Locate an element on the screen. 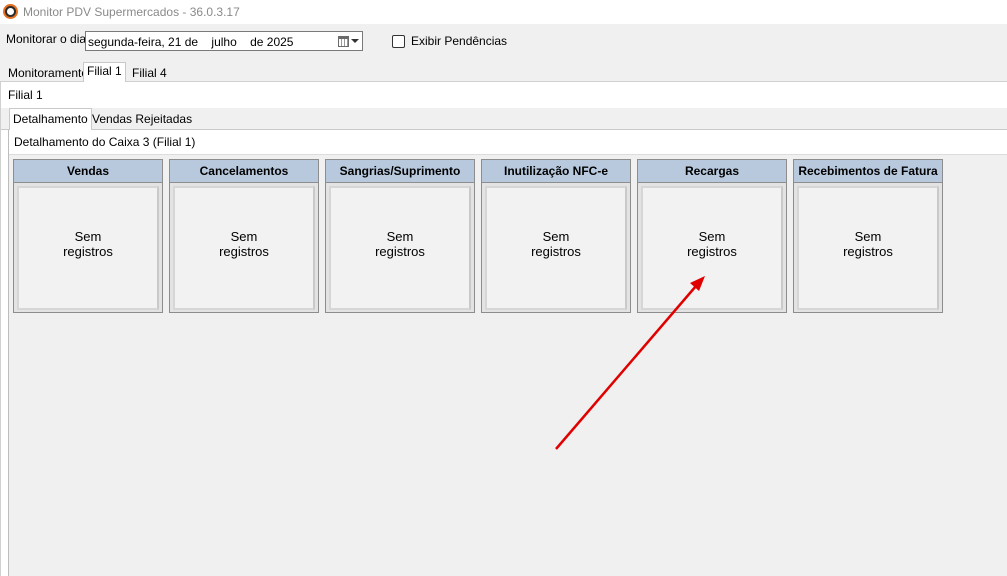  show-pending-checkbox is located at coordinates (398, 41).